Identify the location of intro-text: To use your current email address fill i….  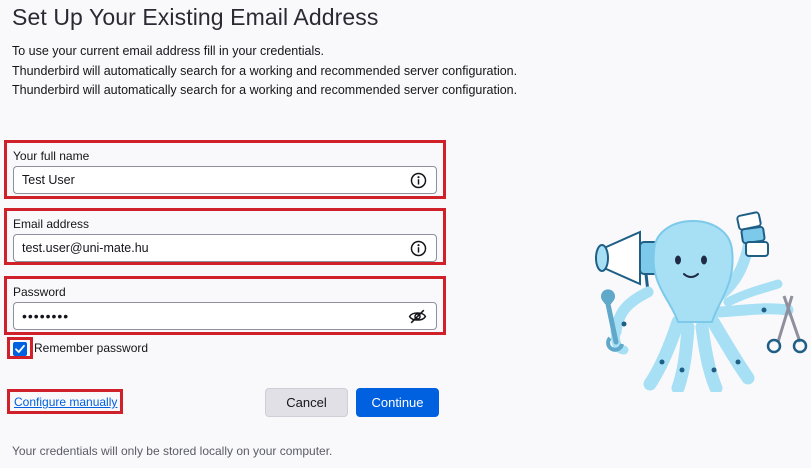
(264, 71).